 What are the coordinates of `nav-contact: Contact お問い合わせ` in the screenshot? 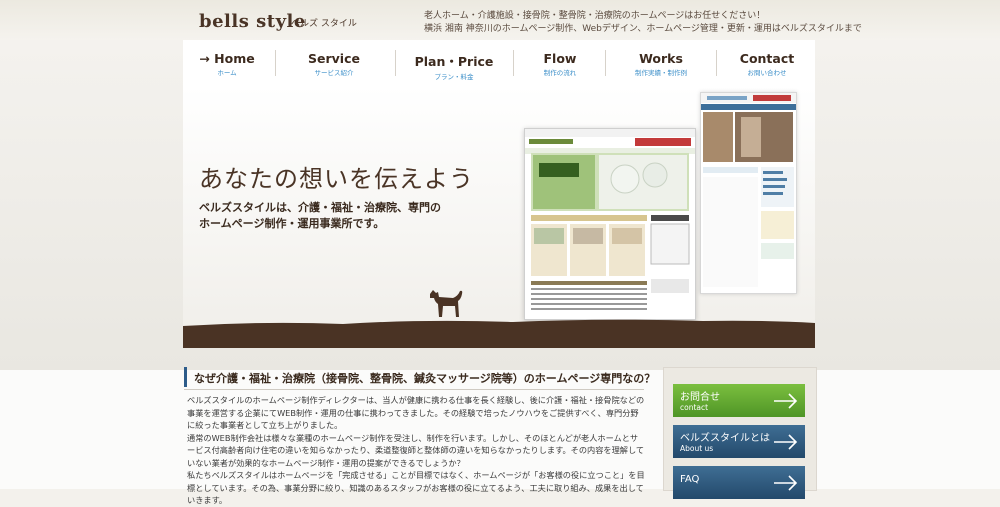 It's located at (767, 63).